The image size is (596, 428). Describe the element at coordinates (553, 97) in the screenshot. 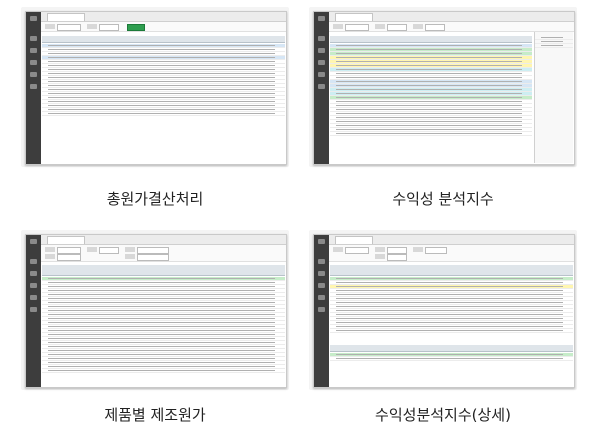

I see `option-side-panel` at that location.